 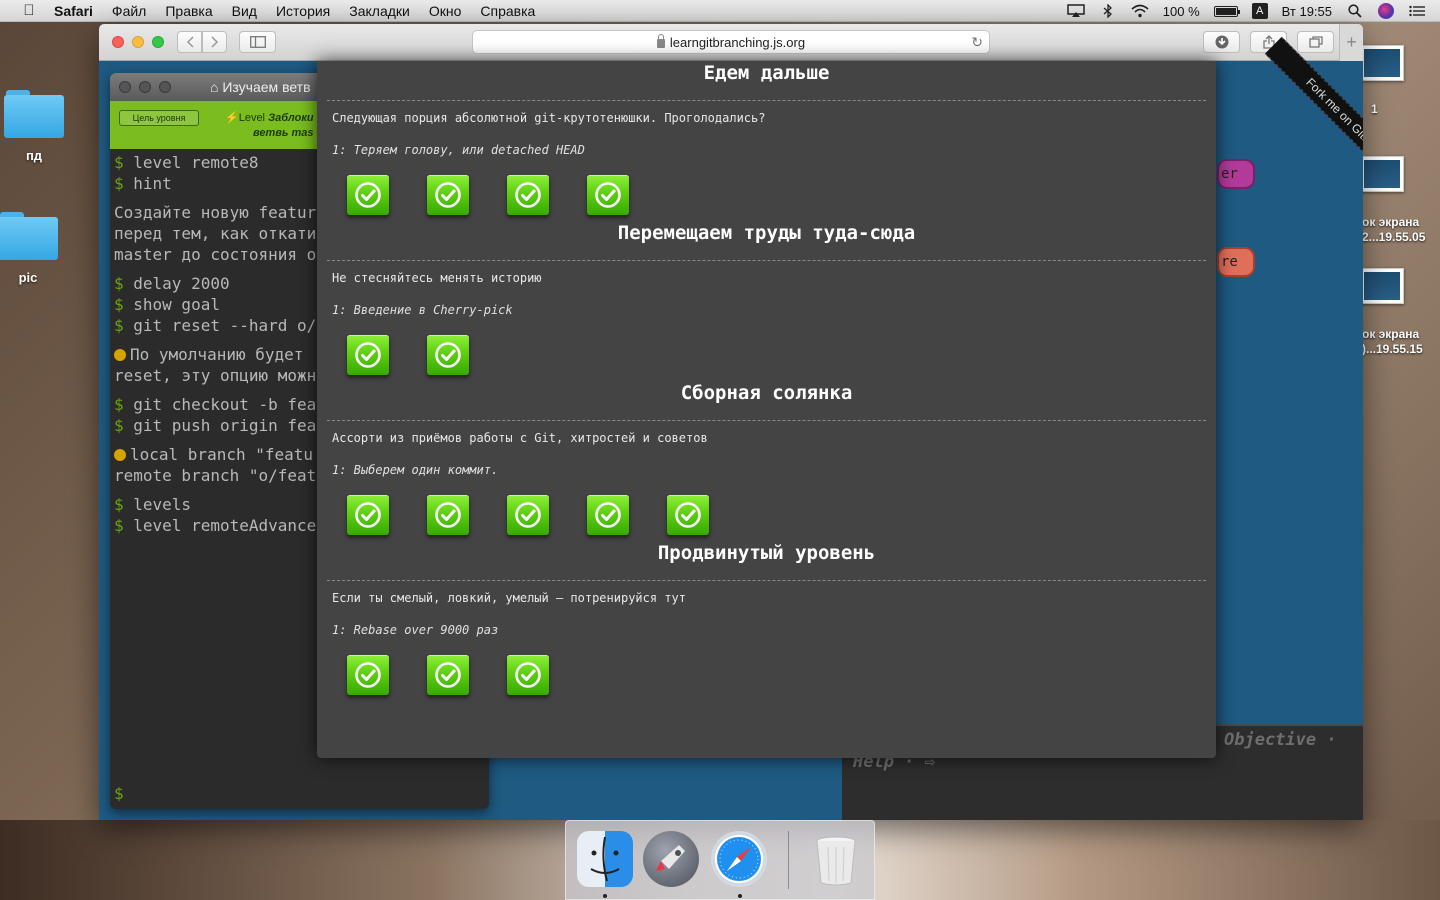 What do you see at coordinates (244, 11) in the screenshot?
I see `menu-view: Вид` at bounding box center [244, 11].